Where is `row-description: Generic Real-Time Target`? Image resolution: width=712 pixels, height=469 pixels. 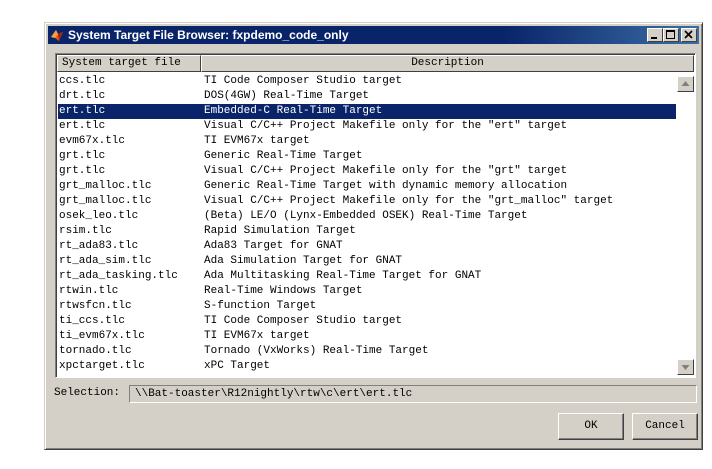 row-description: Generic Real-Time Target is located at coordinates (283, 156).